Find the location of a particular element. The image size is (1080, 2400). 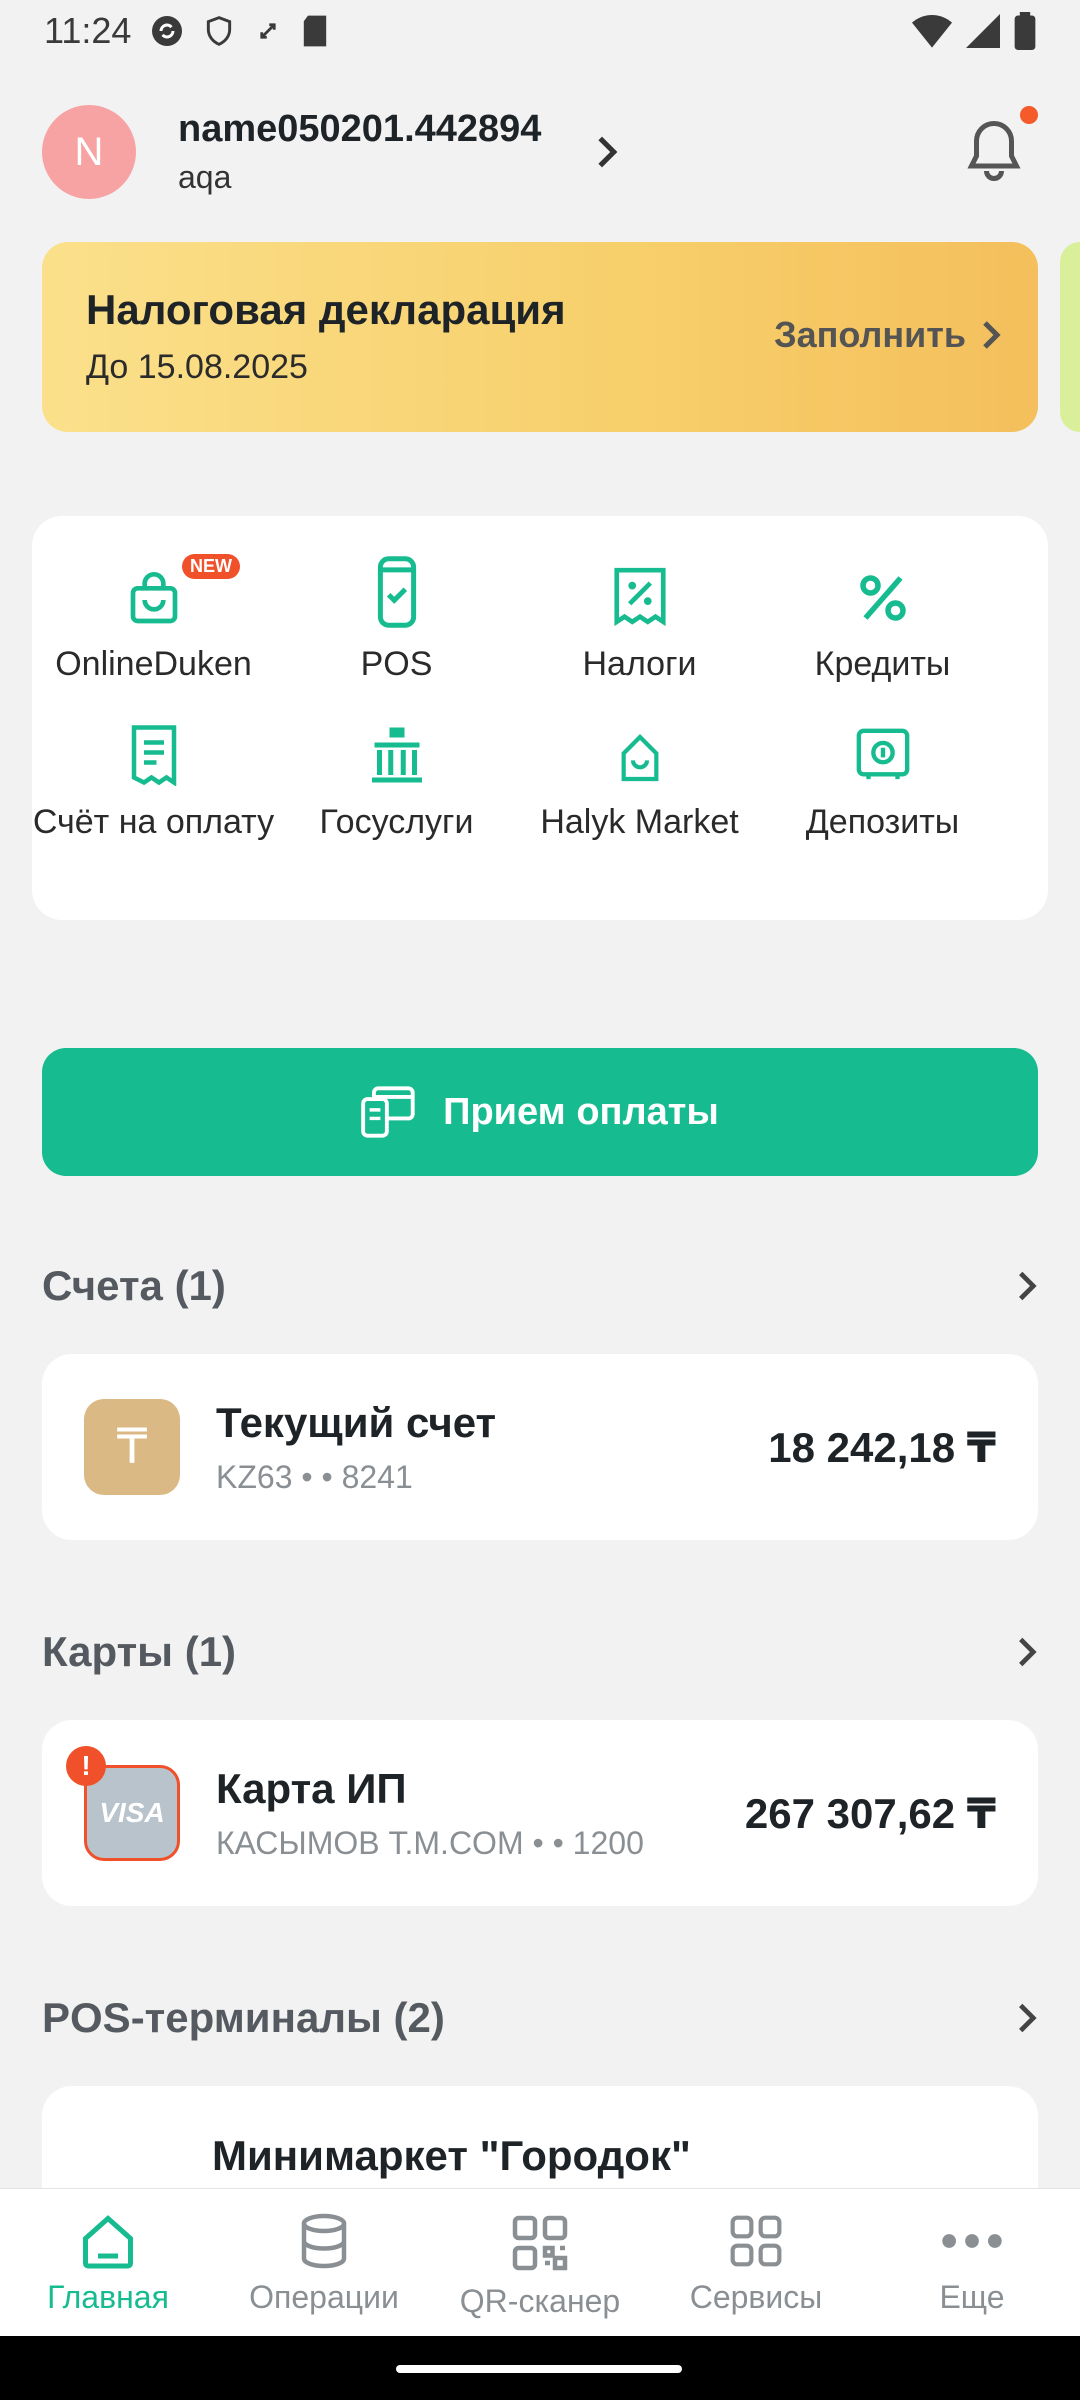

battery-icon is located at coordinates (1025, 31).